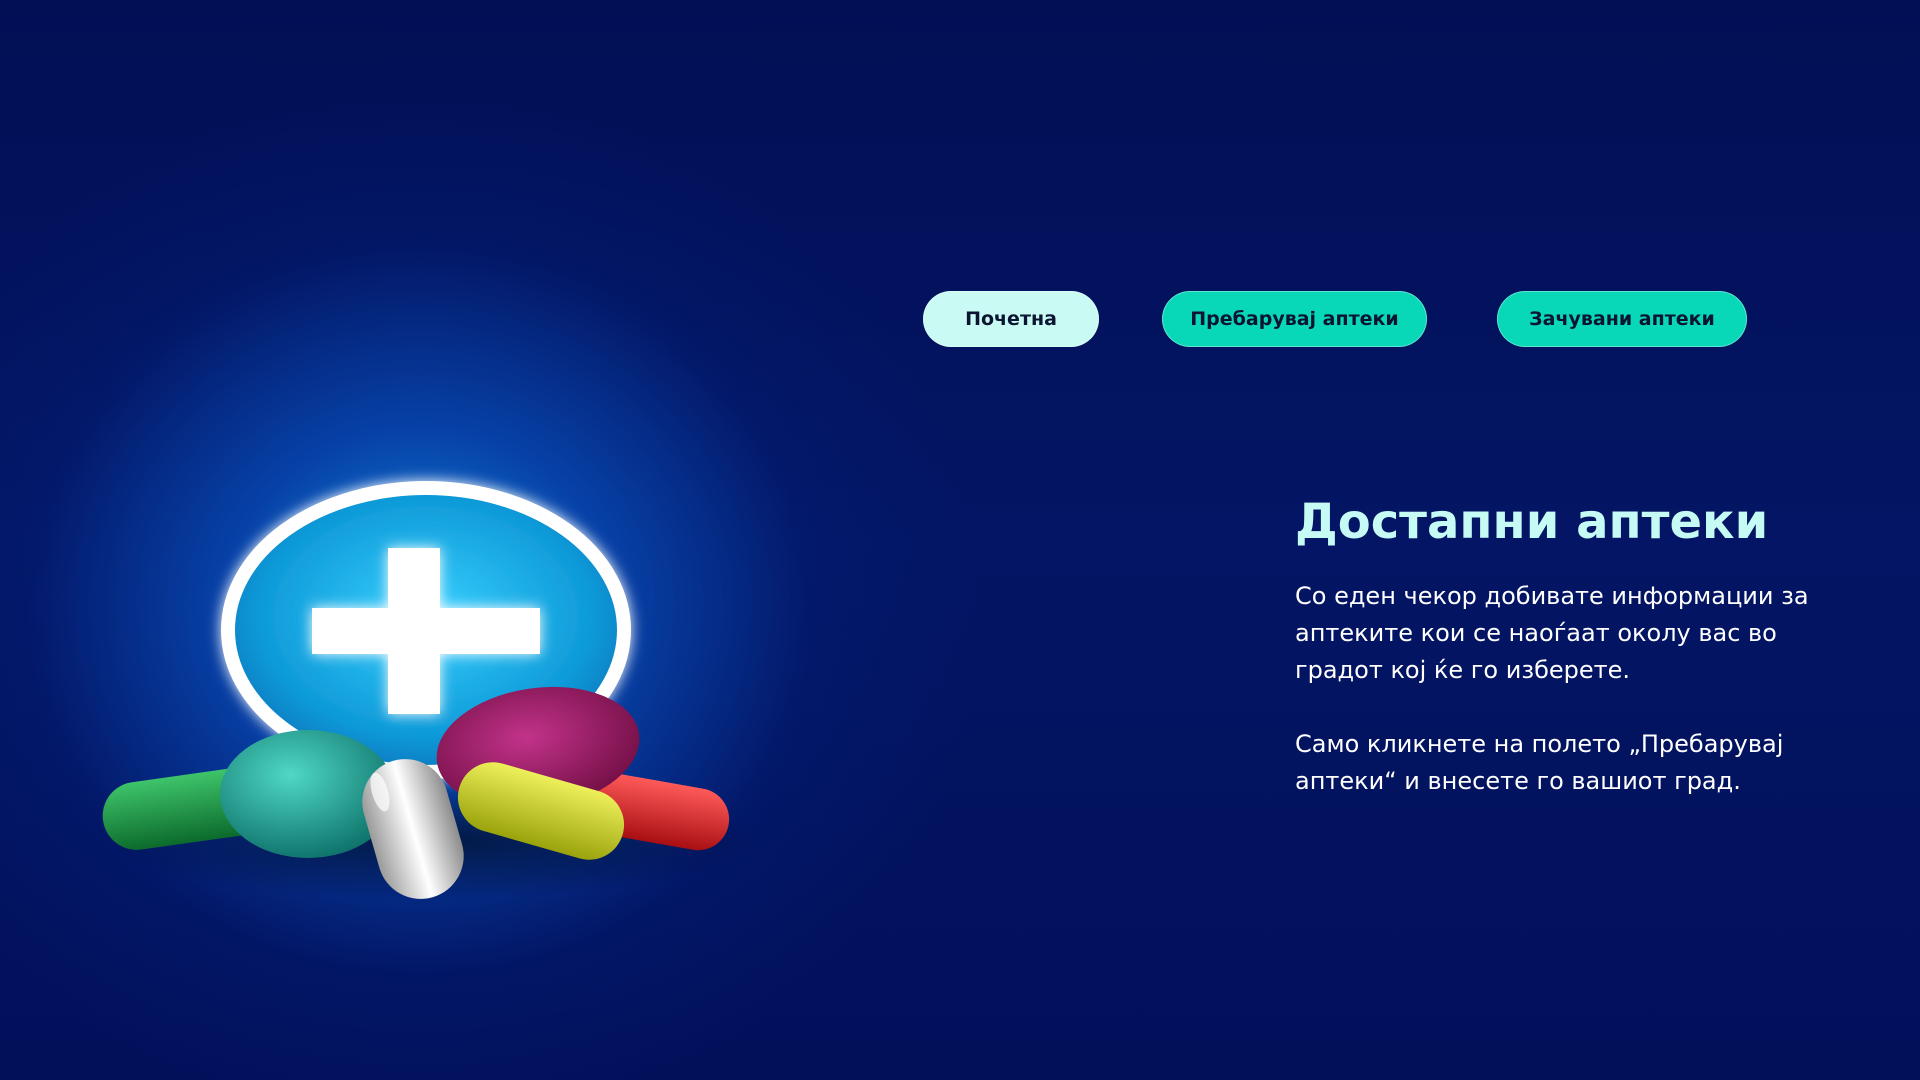 This screenshot has height=1080, width=1920. Describe the element at coordinates (430, 690) in the screenshot. I see `medical-cross-pills-icon` at that location.